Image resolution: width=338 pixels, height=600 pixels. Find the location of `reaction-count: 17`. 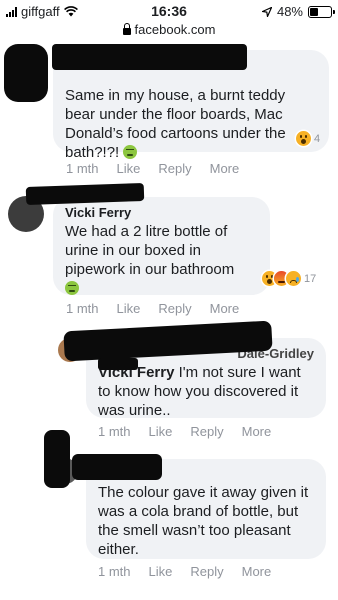

reaction-count: 17 is located at coordinates (310, 278).